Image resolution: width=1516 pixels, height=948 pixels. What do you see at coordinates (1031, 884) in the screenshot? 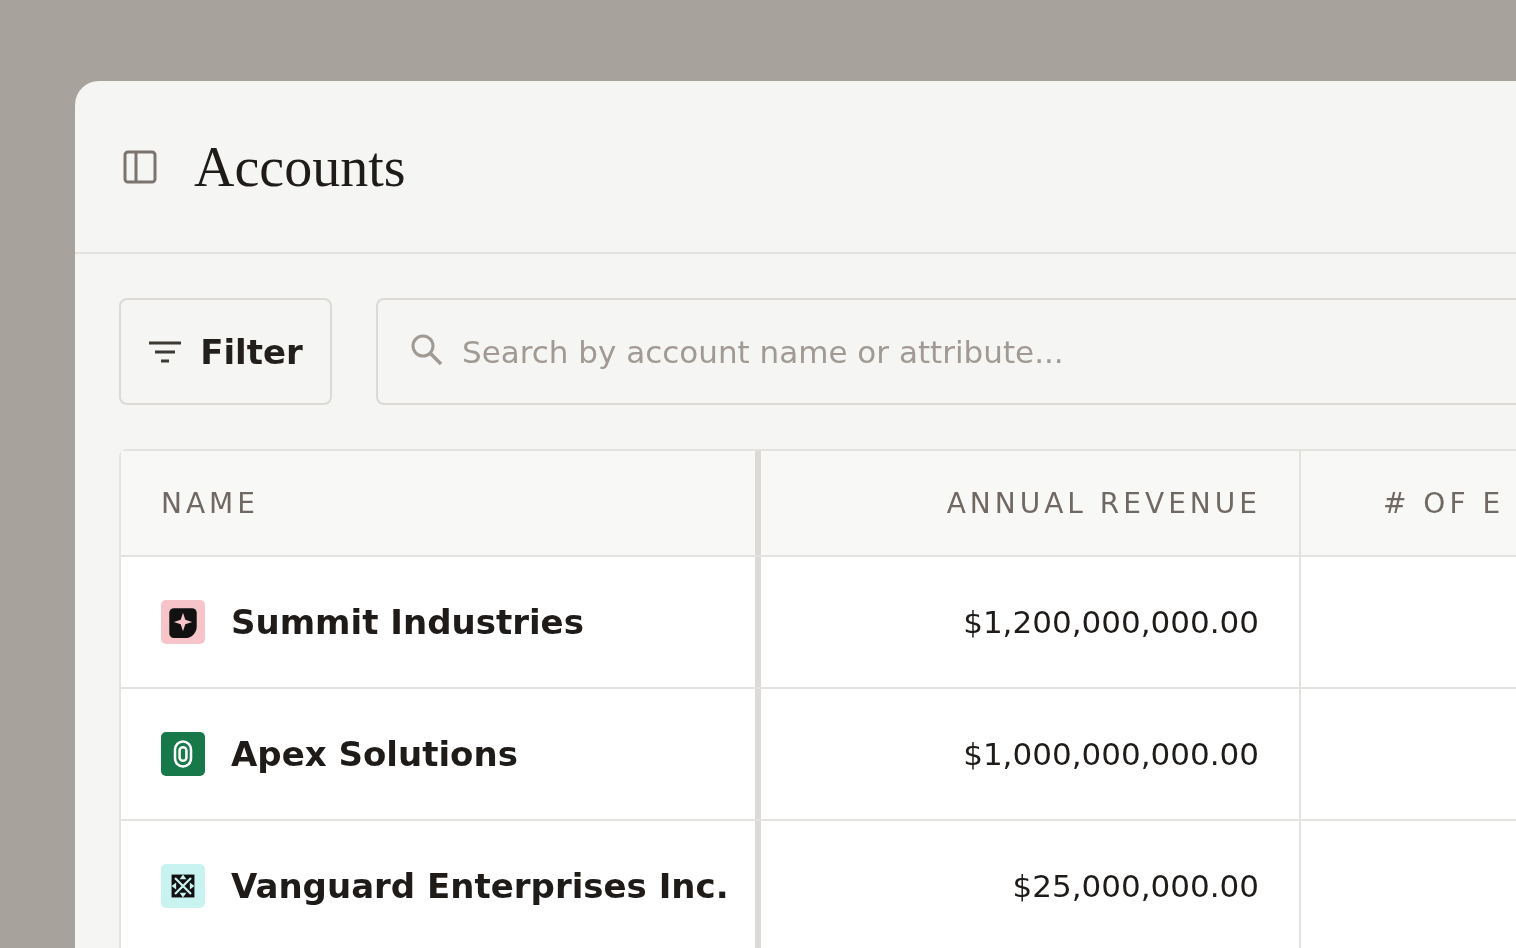
I see `table-cell: $25,000,000.00` at bounding box center [1031, 884].